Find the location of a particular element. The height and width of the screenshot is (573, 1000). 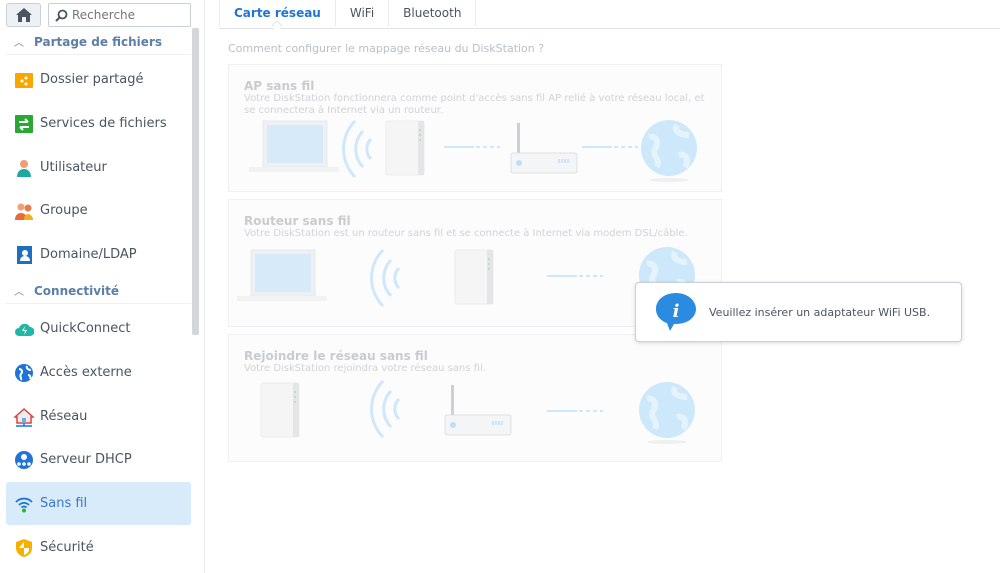

sidebar-item-dossier-partage: Dossier partagé is located at coordinates (98, 79).